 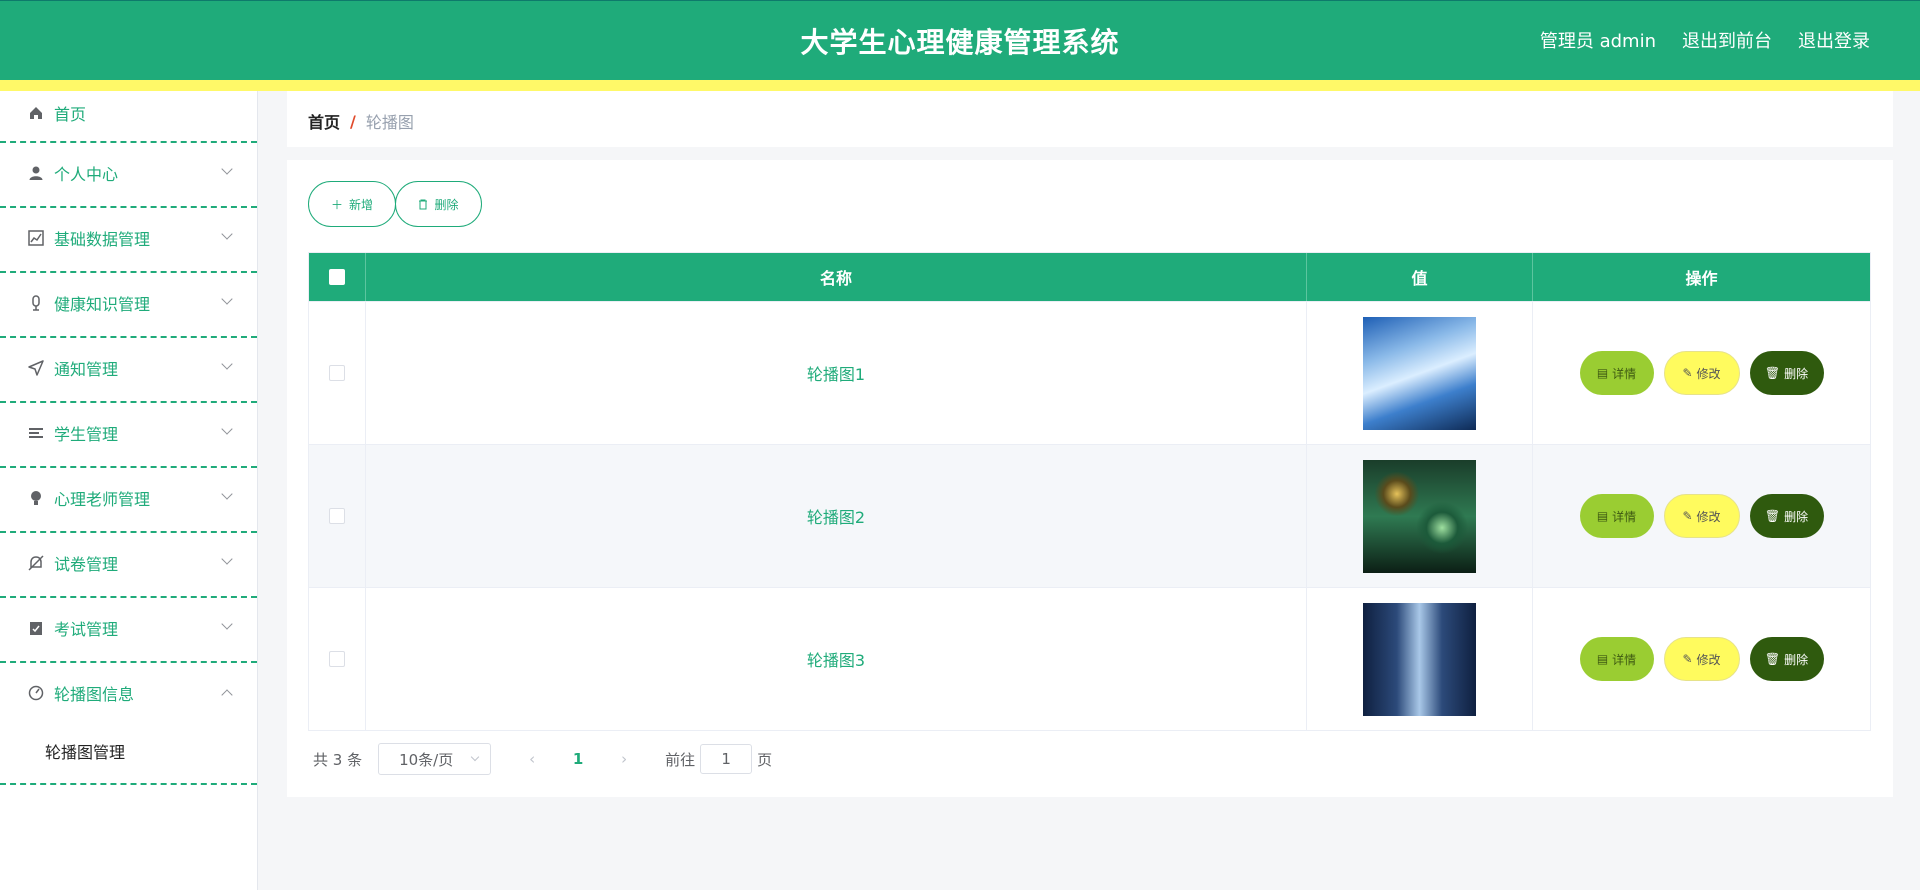 I want to click on sidebar-item-teacher: 心理老师管理, so click(x=128, y=500).